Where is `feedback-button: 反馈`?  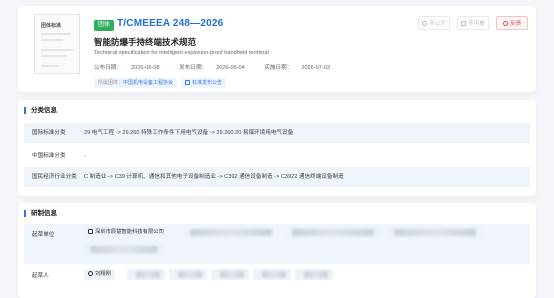
feedback-button: 反馈 is located at coordinates (512, 23).